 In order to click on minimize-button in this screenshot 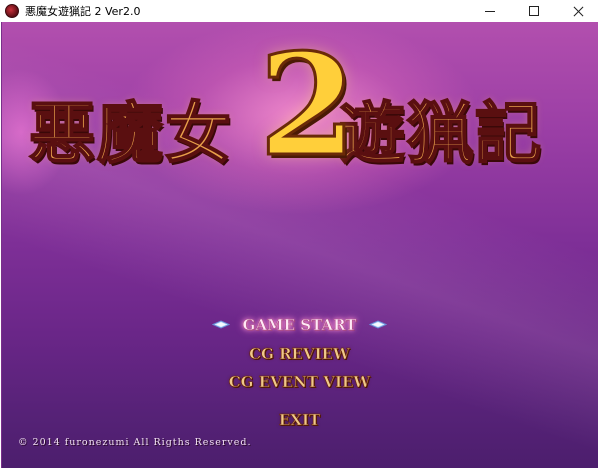, I will do `click(490, 11)`.